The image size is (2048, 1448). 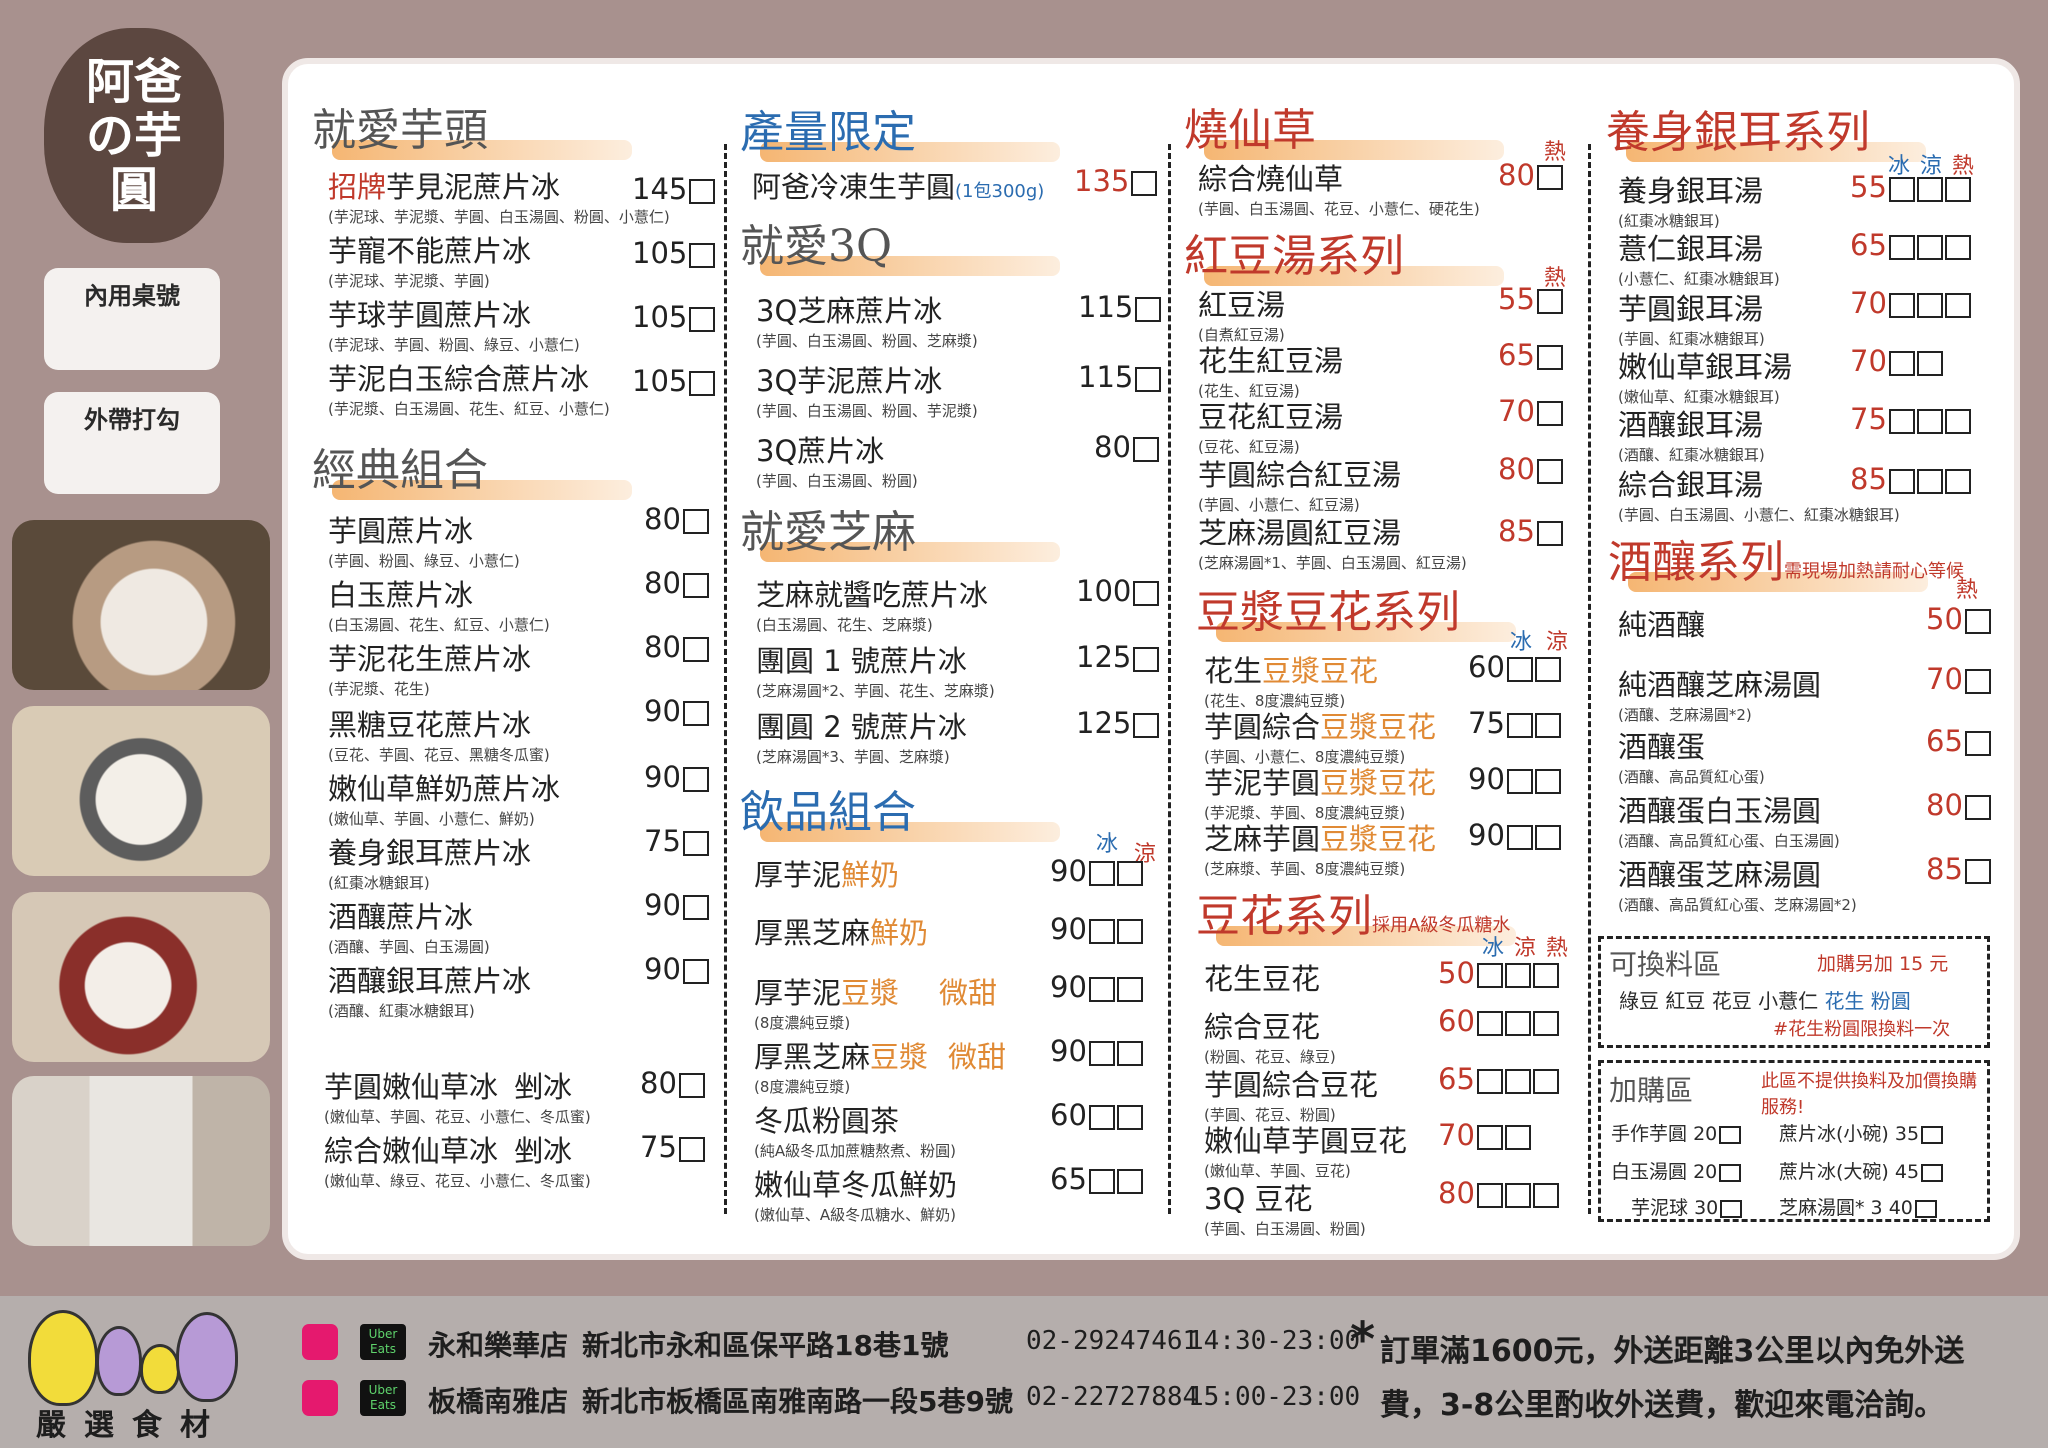 I want to click on price: 80, so click(x=1126, y=447).